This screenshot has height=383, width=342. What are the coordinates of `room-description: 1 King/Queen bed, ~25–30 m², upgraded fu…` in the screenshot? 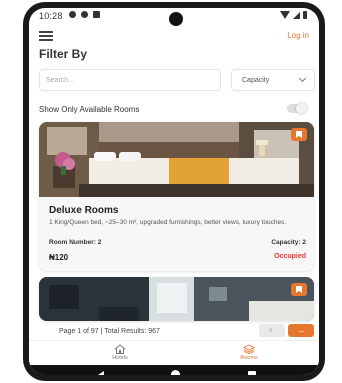 It's located at (168, 222).